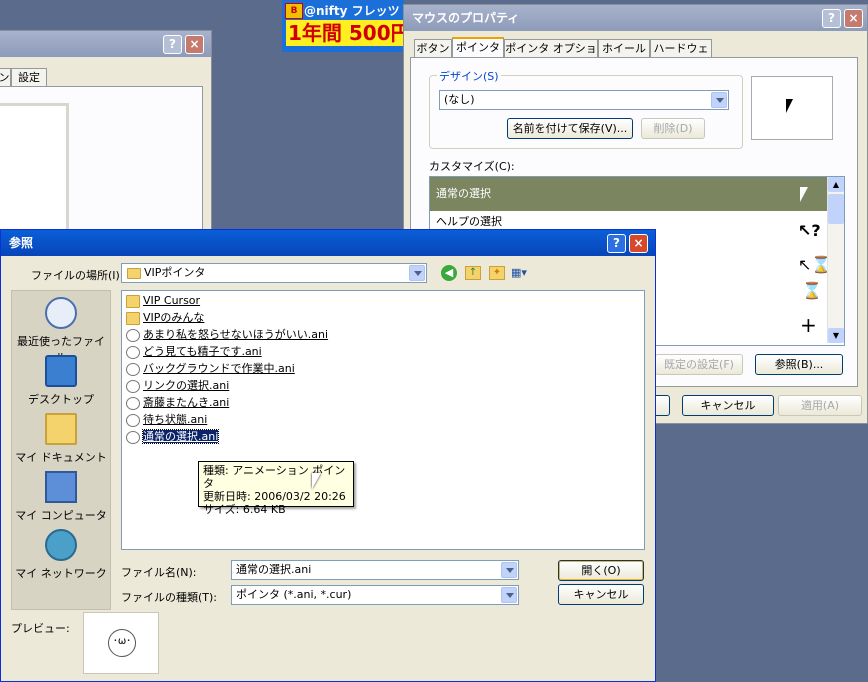 This screenshot has height=682, width=868. I want to click on cursor-item-label: 通常の選択, so click(463, 193).